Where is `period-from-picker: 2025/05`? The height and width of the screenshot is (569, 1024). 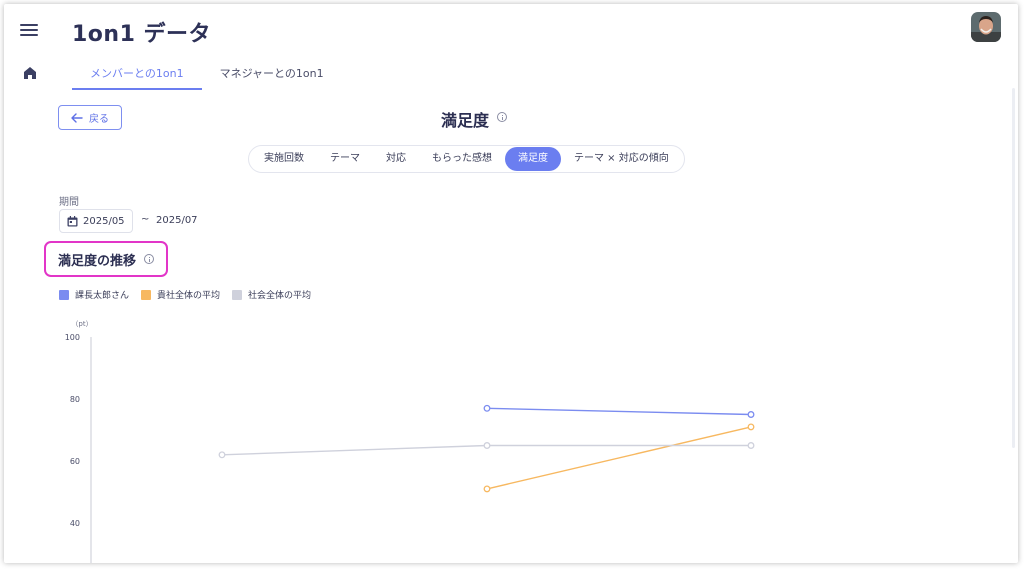 period-from-picker: 2025/05 is located at coordinates (96, 221).